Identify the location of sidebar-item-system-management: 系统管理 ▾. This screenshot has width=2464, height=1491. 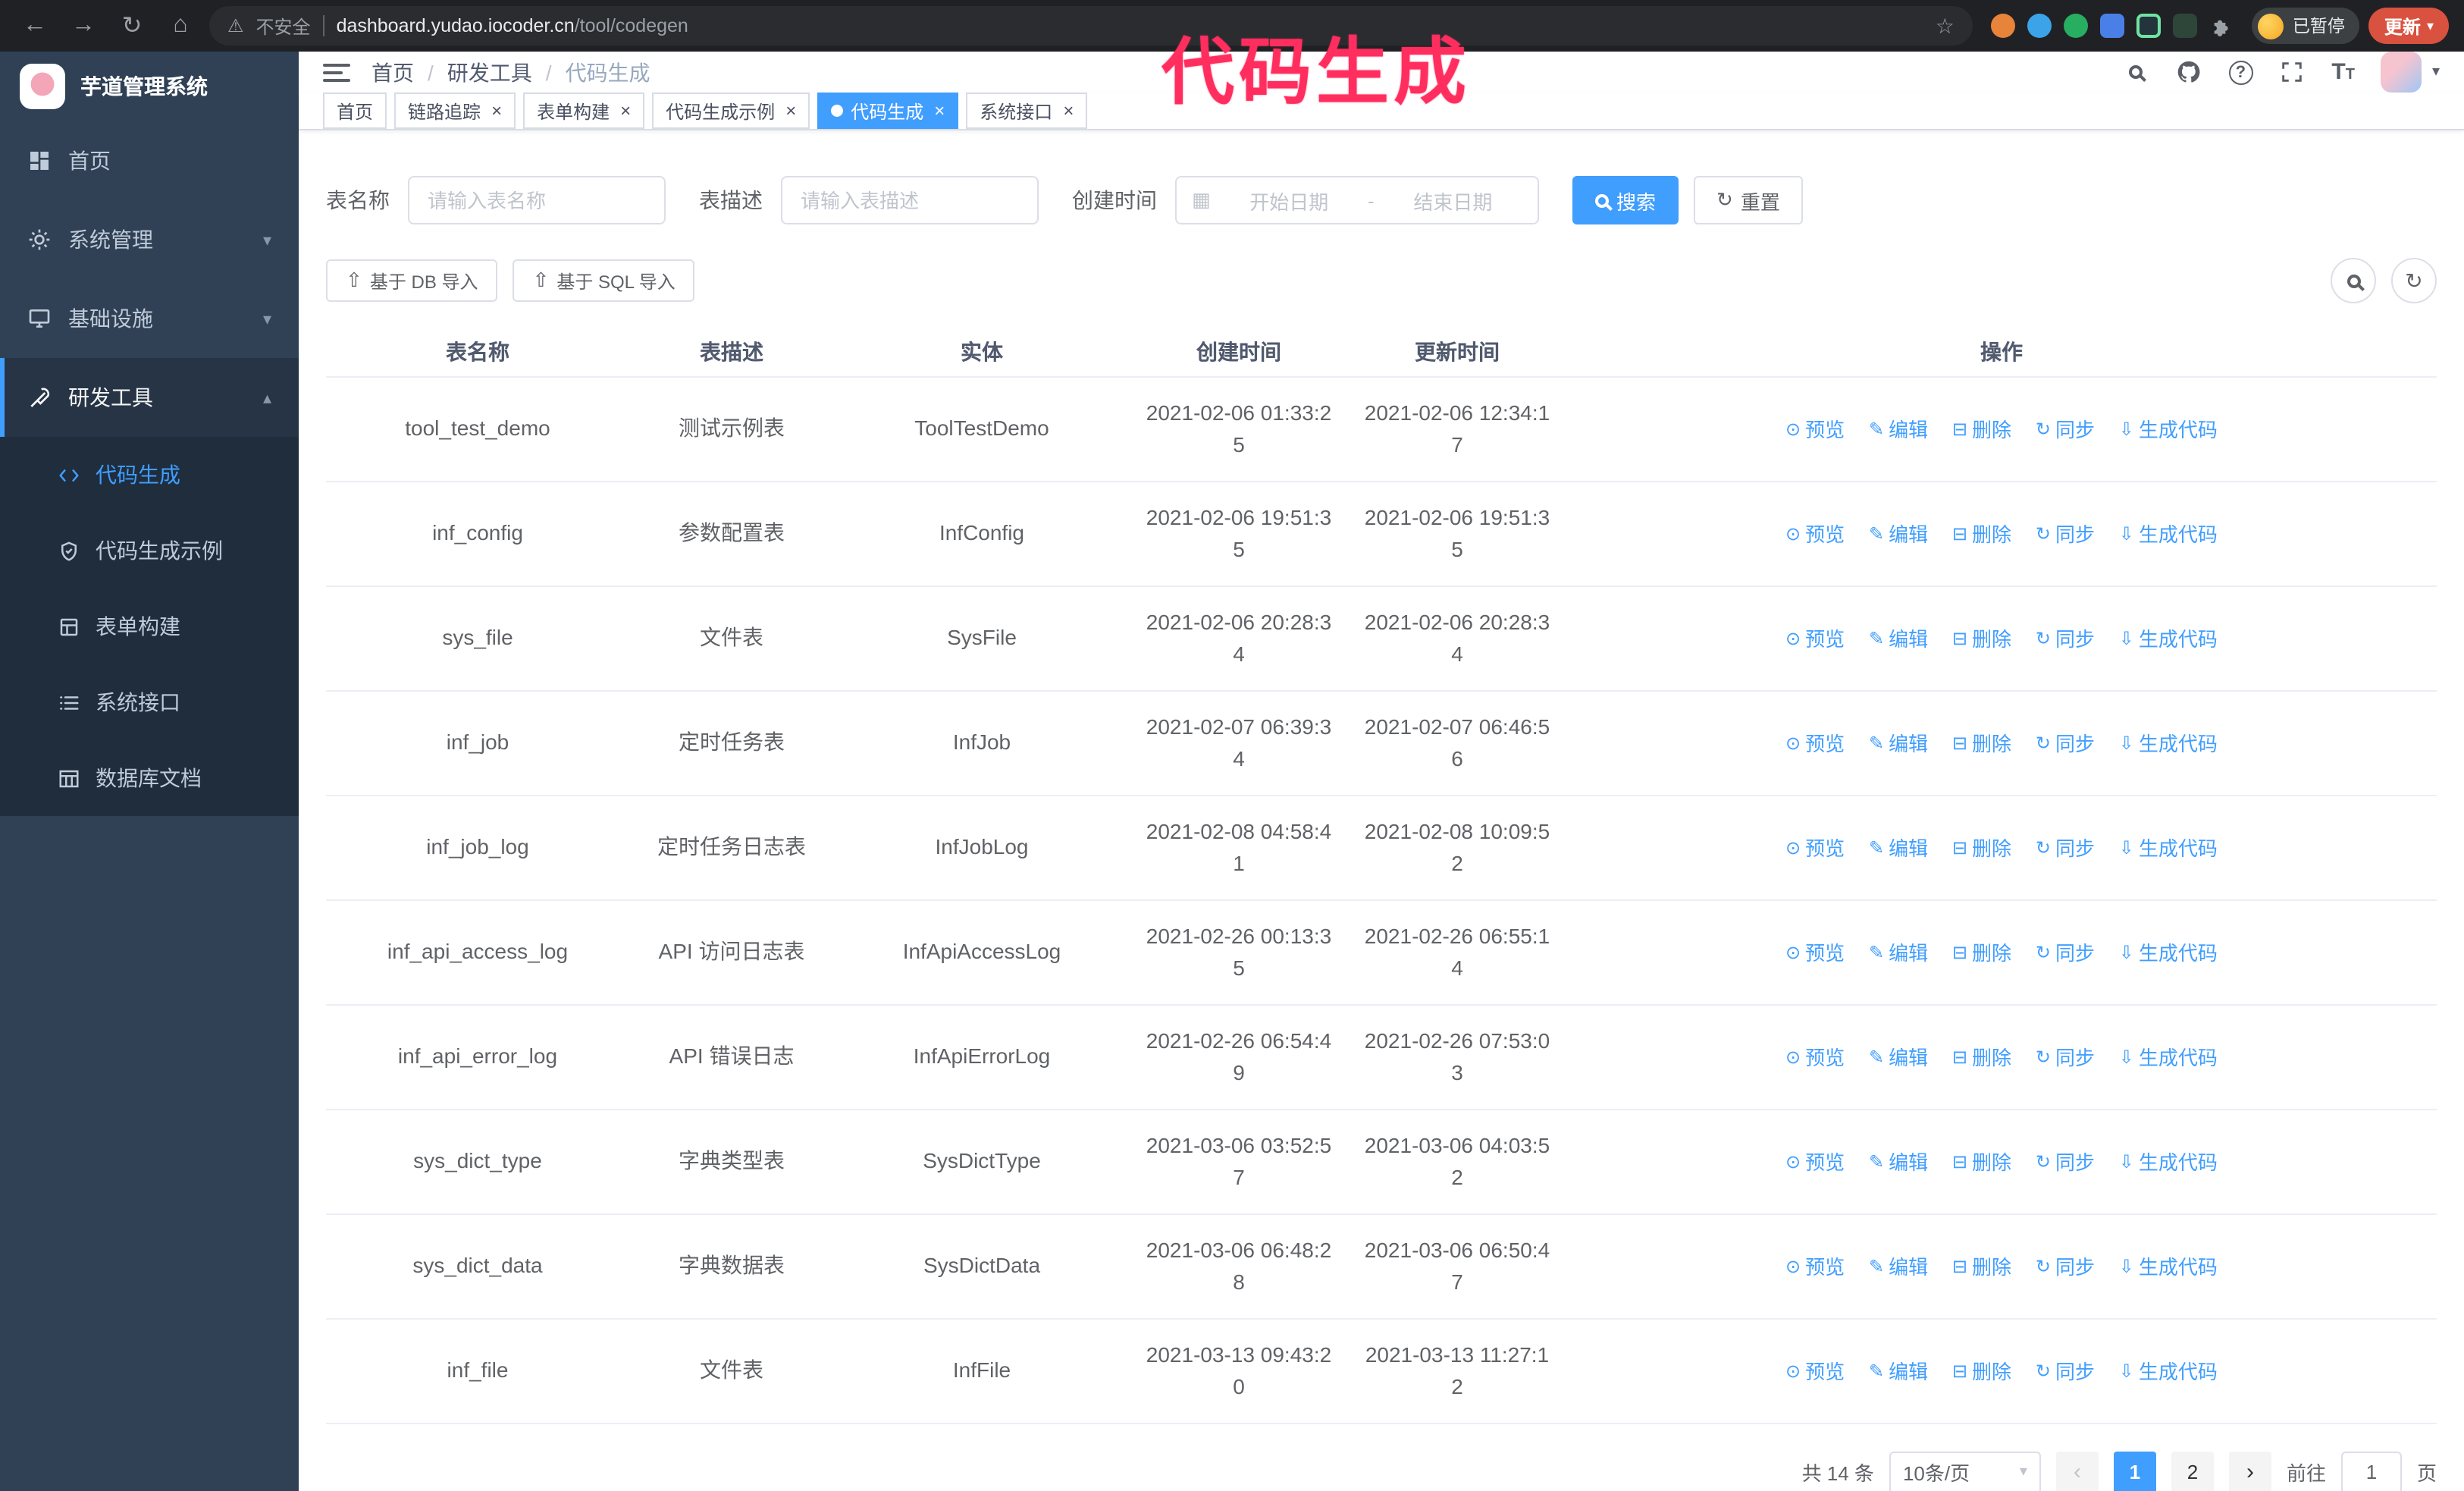
(150, 239).